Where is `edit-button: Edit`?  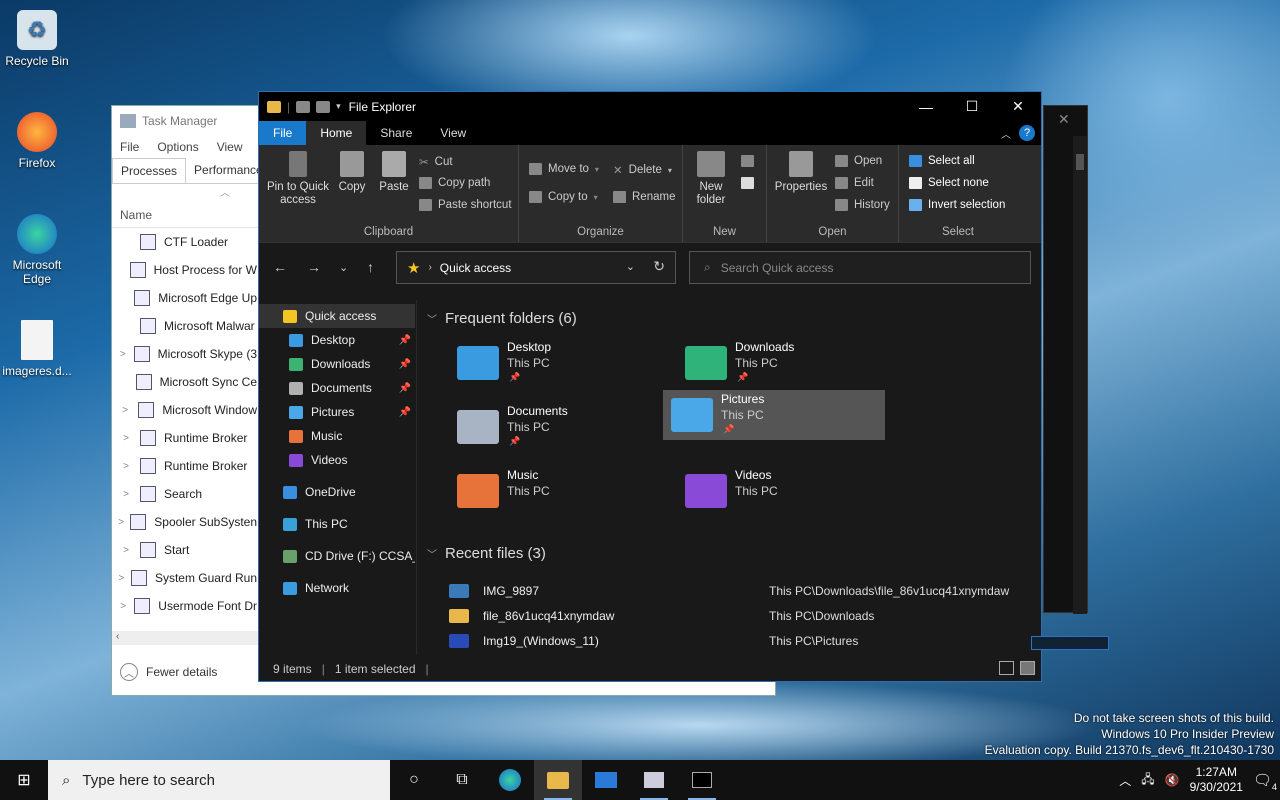 edit-button: Edit is located at coordinates (854, 183).